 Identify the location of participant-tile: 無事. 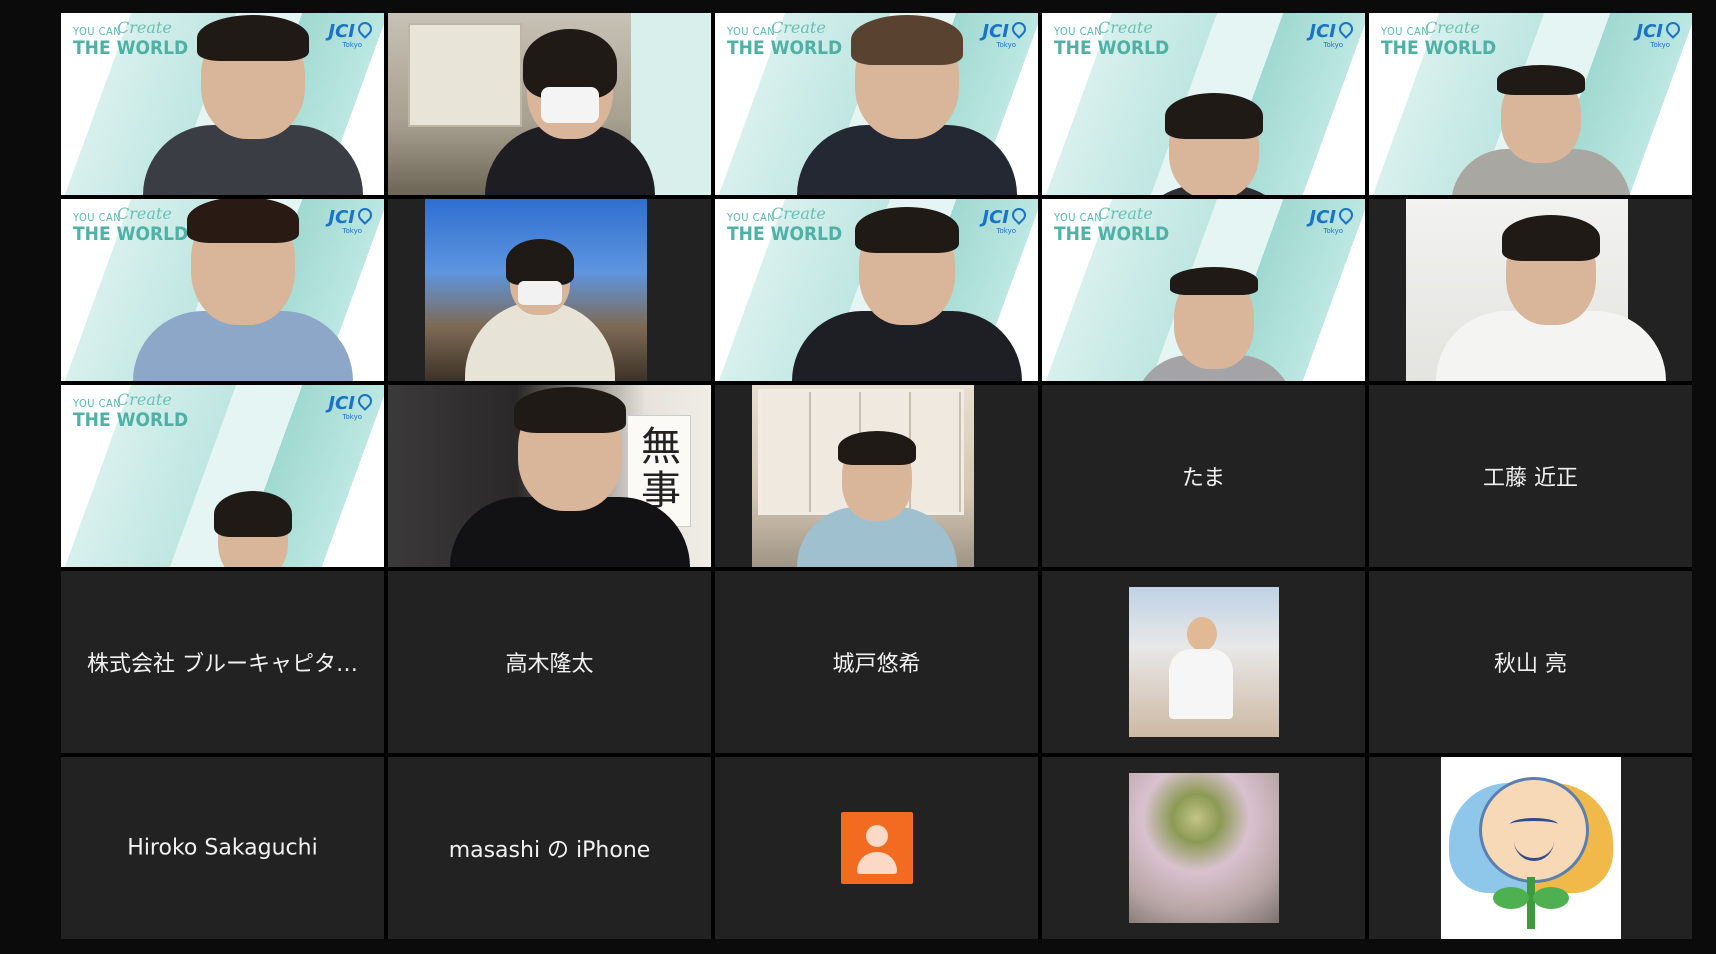
(549, 476).